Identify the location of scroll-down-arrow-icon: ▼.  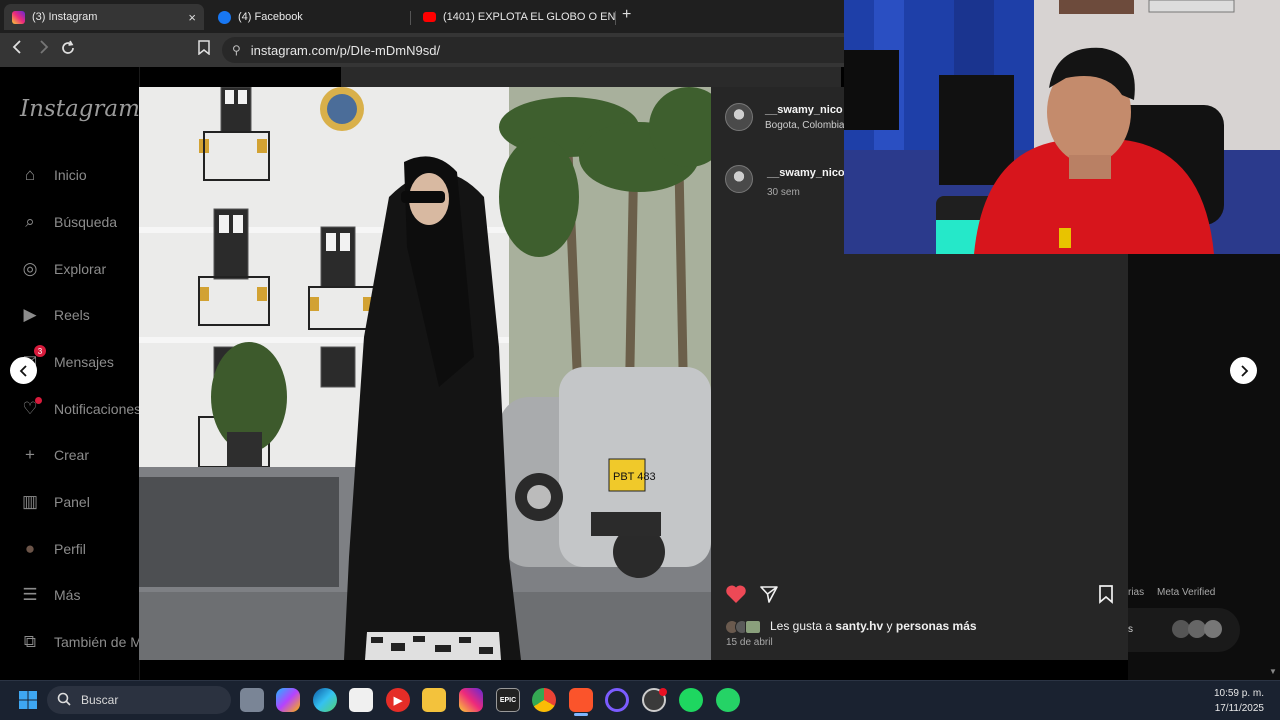
(1273, 671).